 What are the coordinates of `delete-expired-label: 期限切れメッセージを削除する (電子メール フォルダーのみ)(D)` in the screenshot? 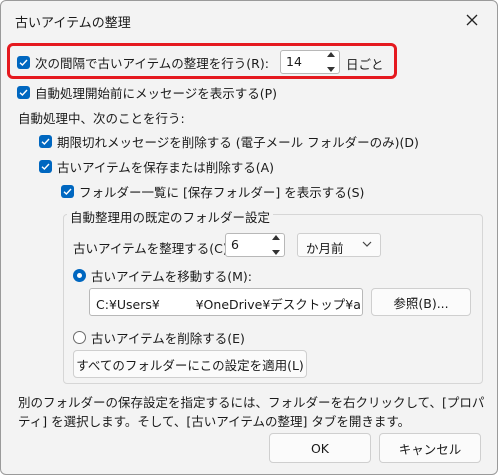 It's located at (238, 142).